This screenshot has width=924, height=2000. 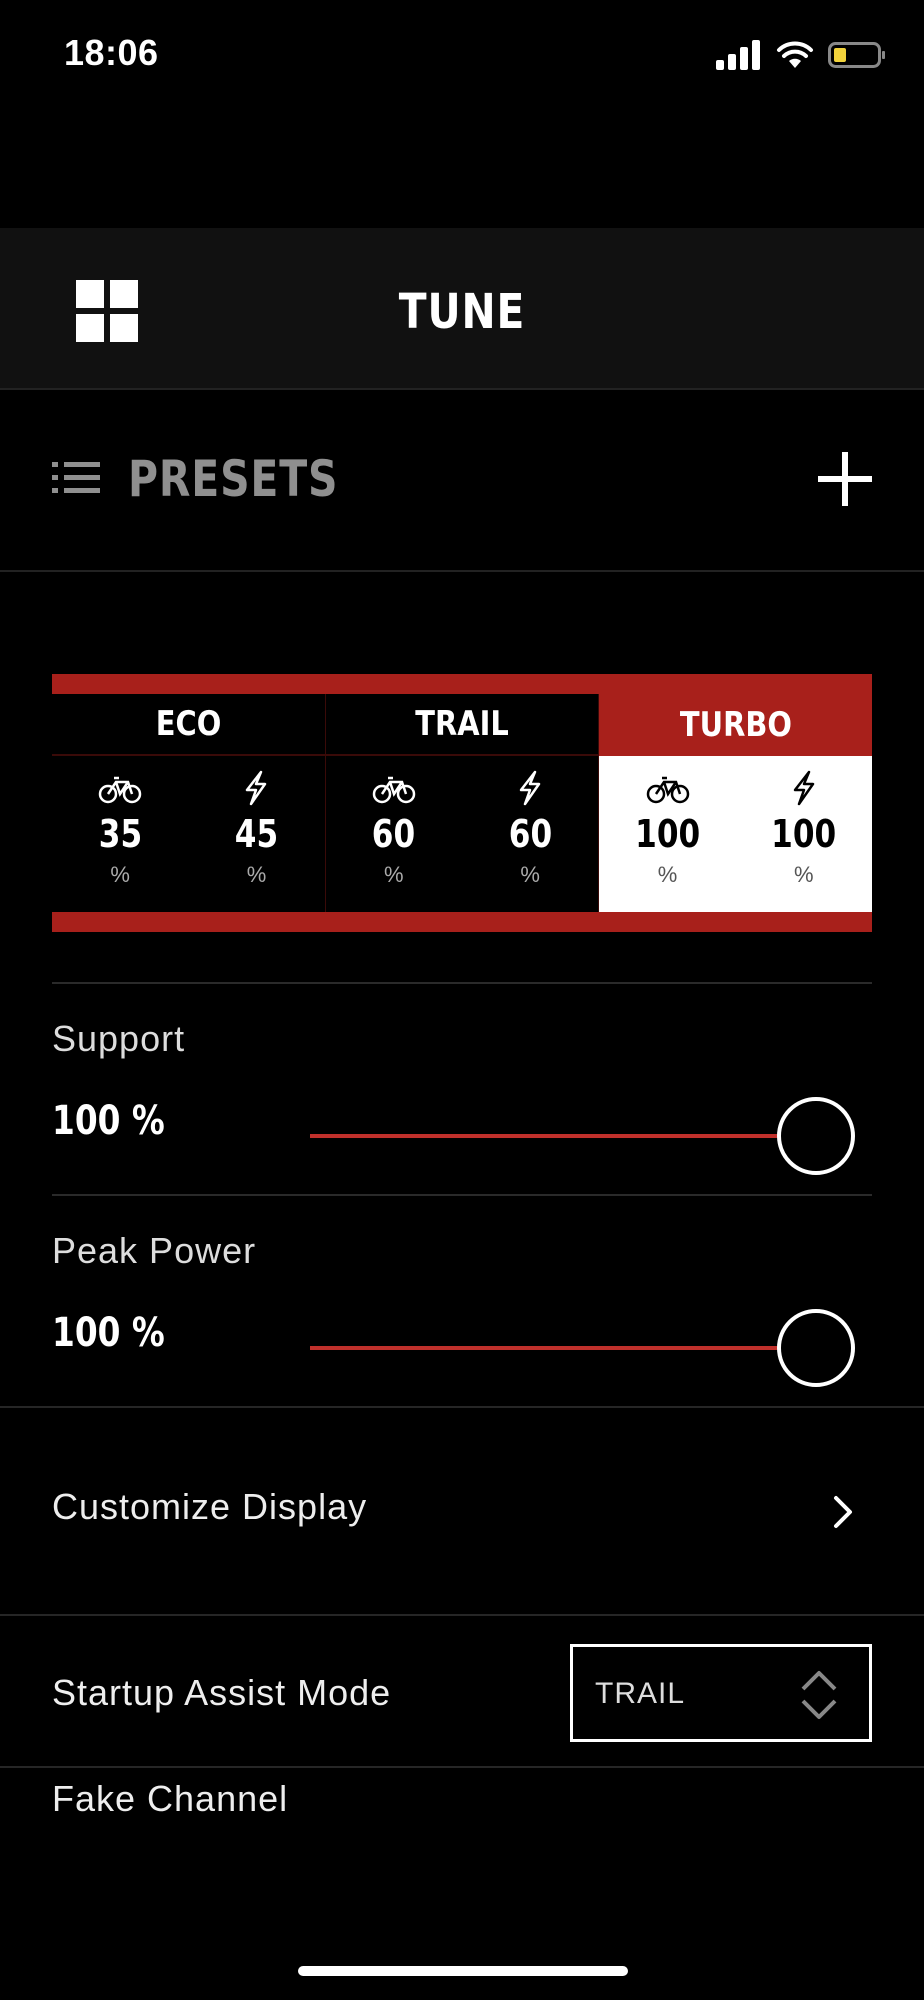 I want to click on peak-power-label: Peak Power, so click(x=154, y=1250).